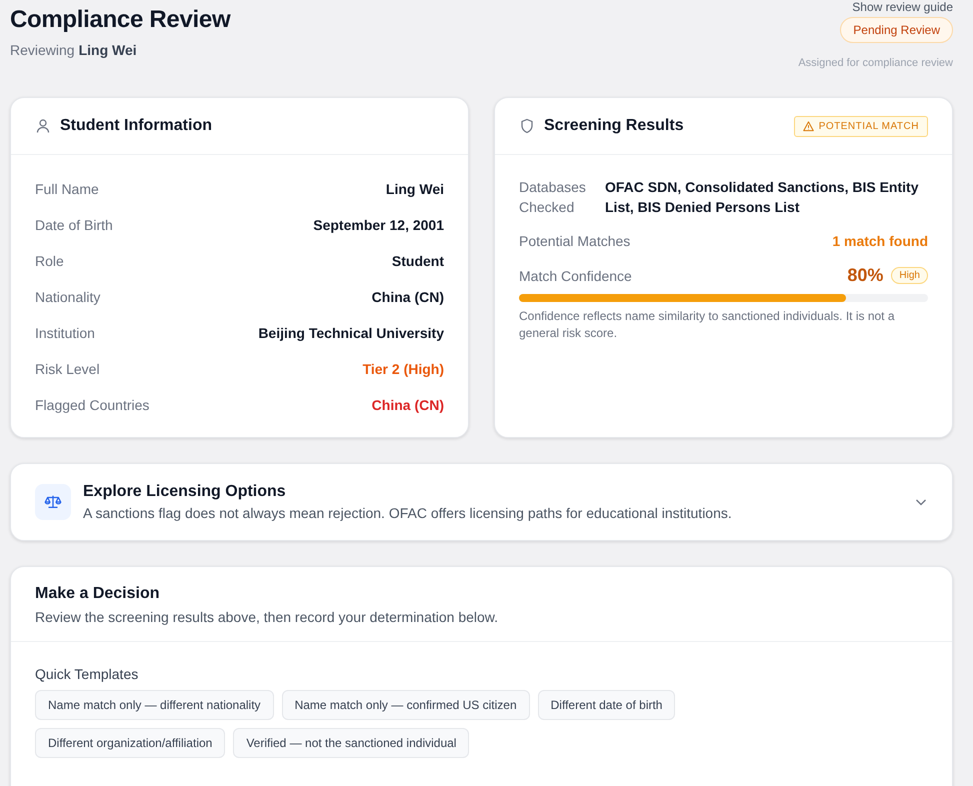  I want to click on field-value: September 12, 2001, so click(378, 225).